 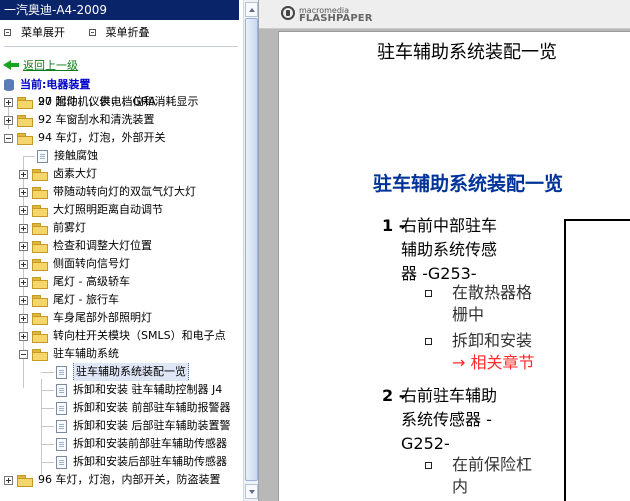 I want to click on menu-divider, so click(x=121, y=46).